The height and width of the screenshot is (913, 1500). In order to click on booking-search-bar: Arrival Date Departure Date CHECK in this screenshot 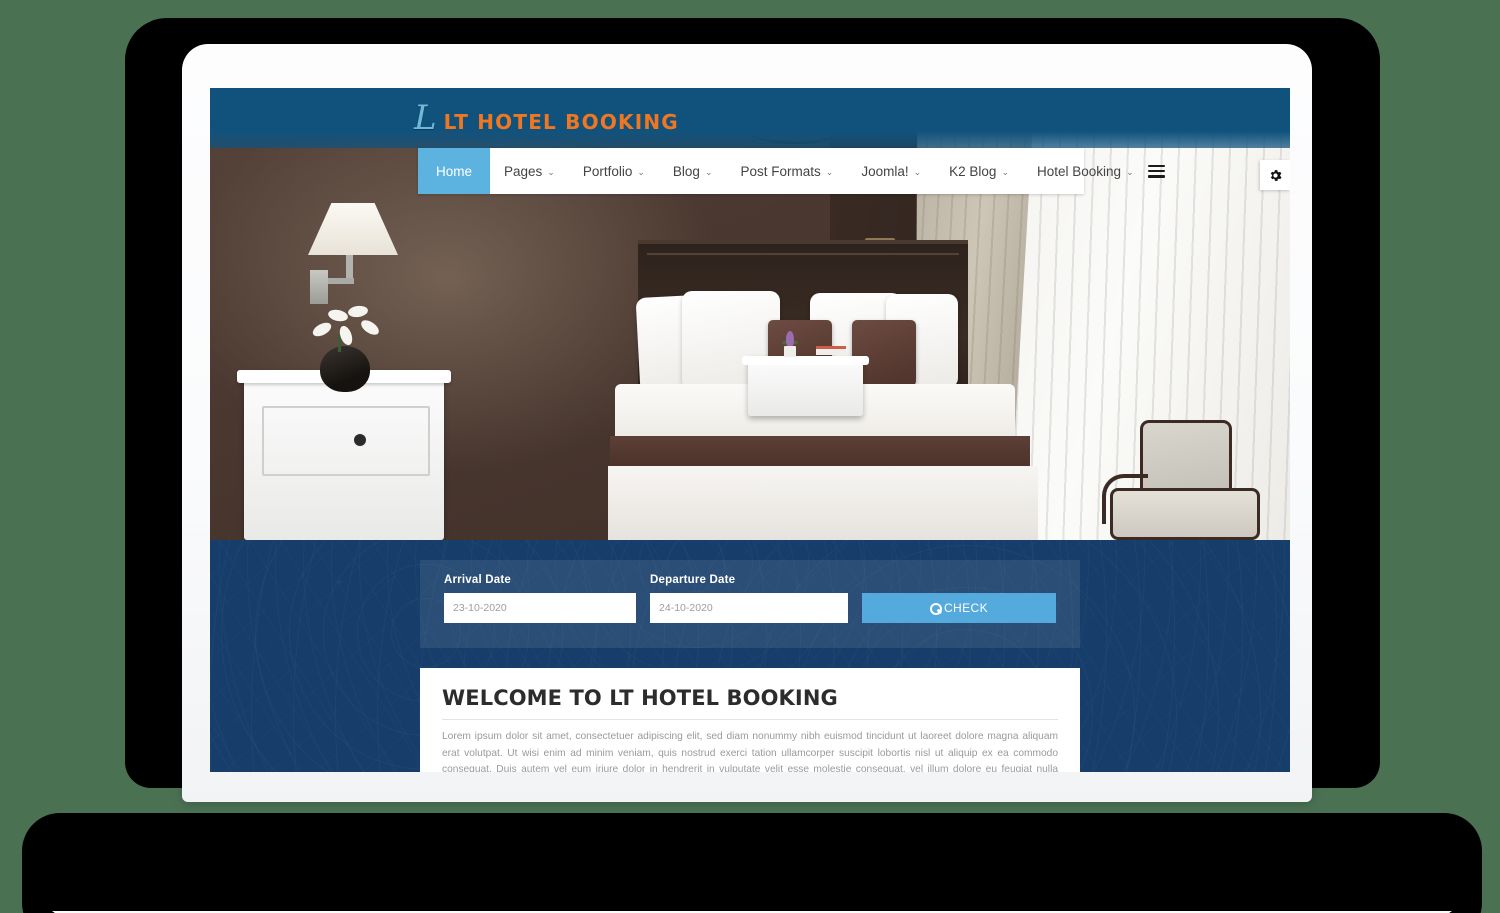, I will do `click(750, 604)`.